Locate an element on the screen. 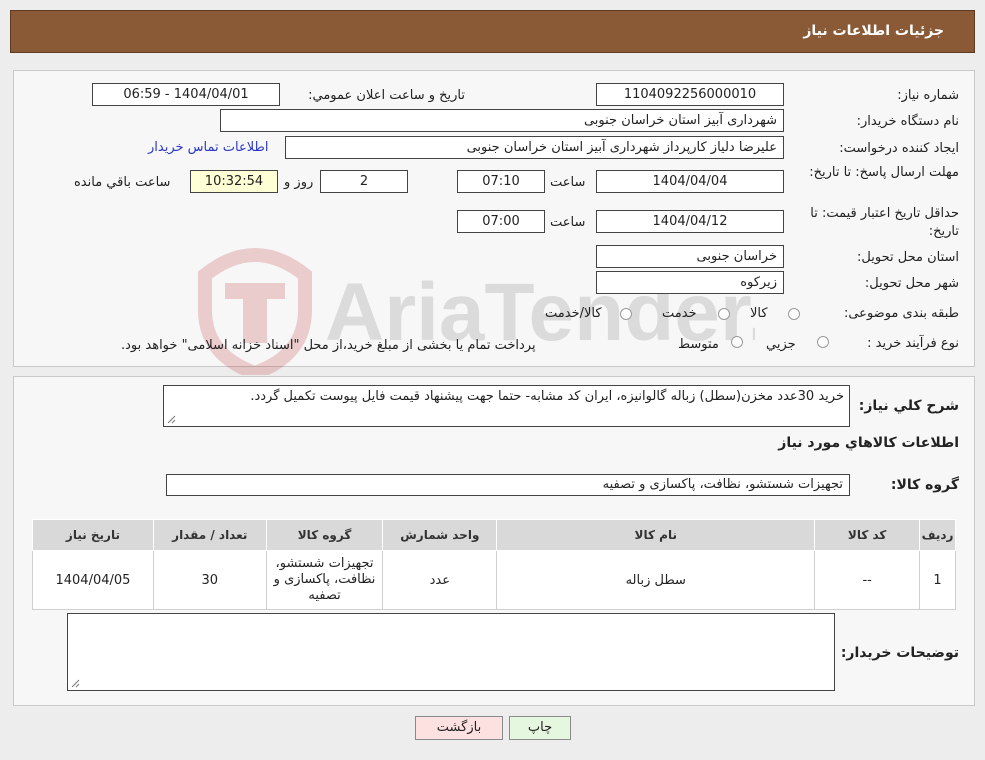 The height and width of the screenshot is (760, 985). buyer-notes-textarea is located at coordinates (451, 652).